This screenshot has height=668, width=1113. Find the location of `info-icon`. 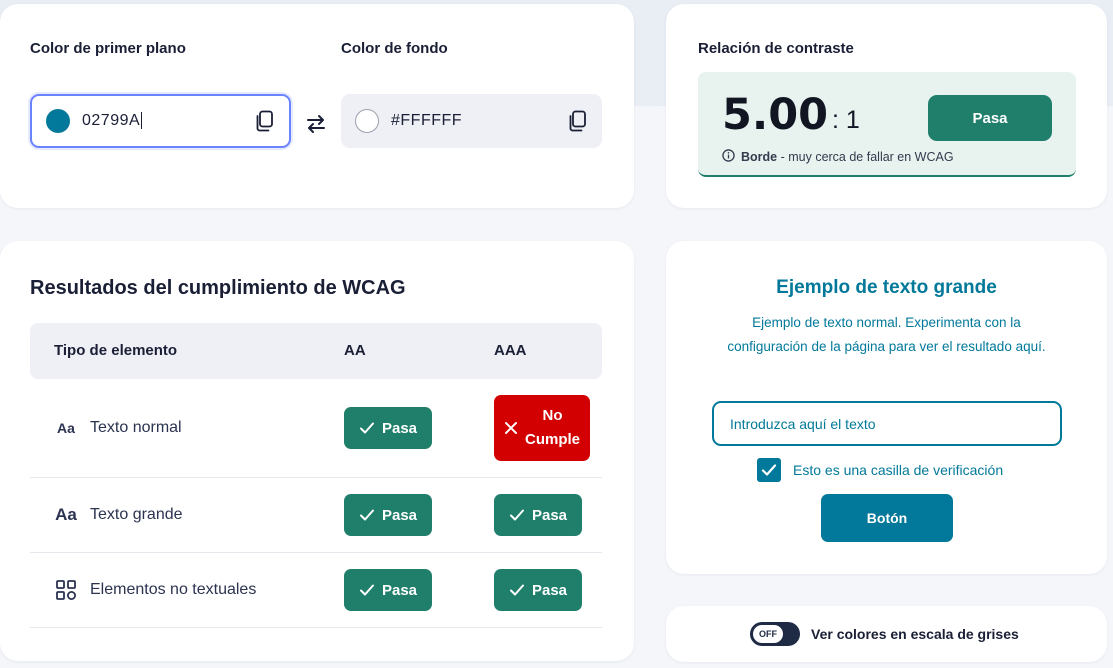

info-icon is located at coordinates (728, 157).